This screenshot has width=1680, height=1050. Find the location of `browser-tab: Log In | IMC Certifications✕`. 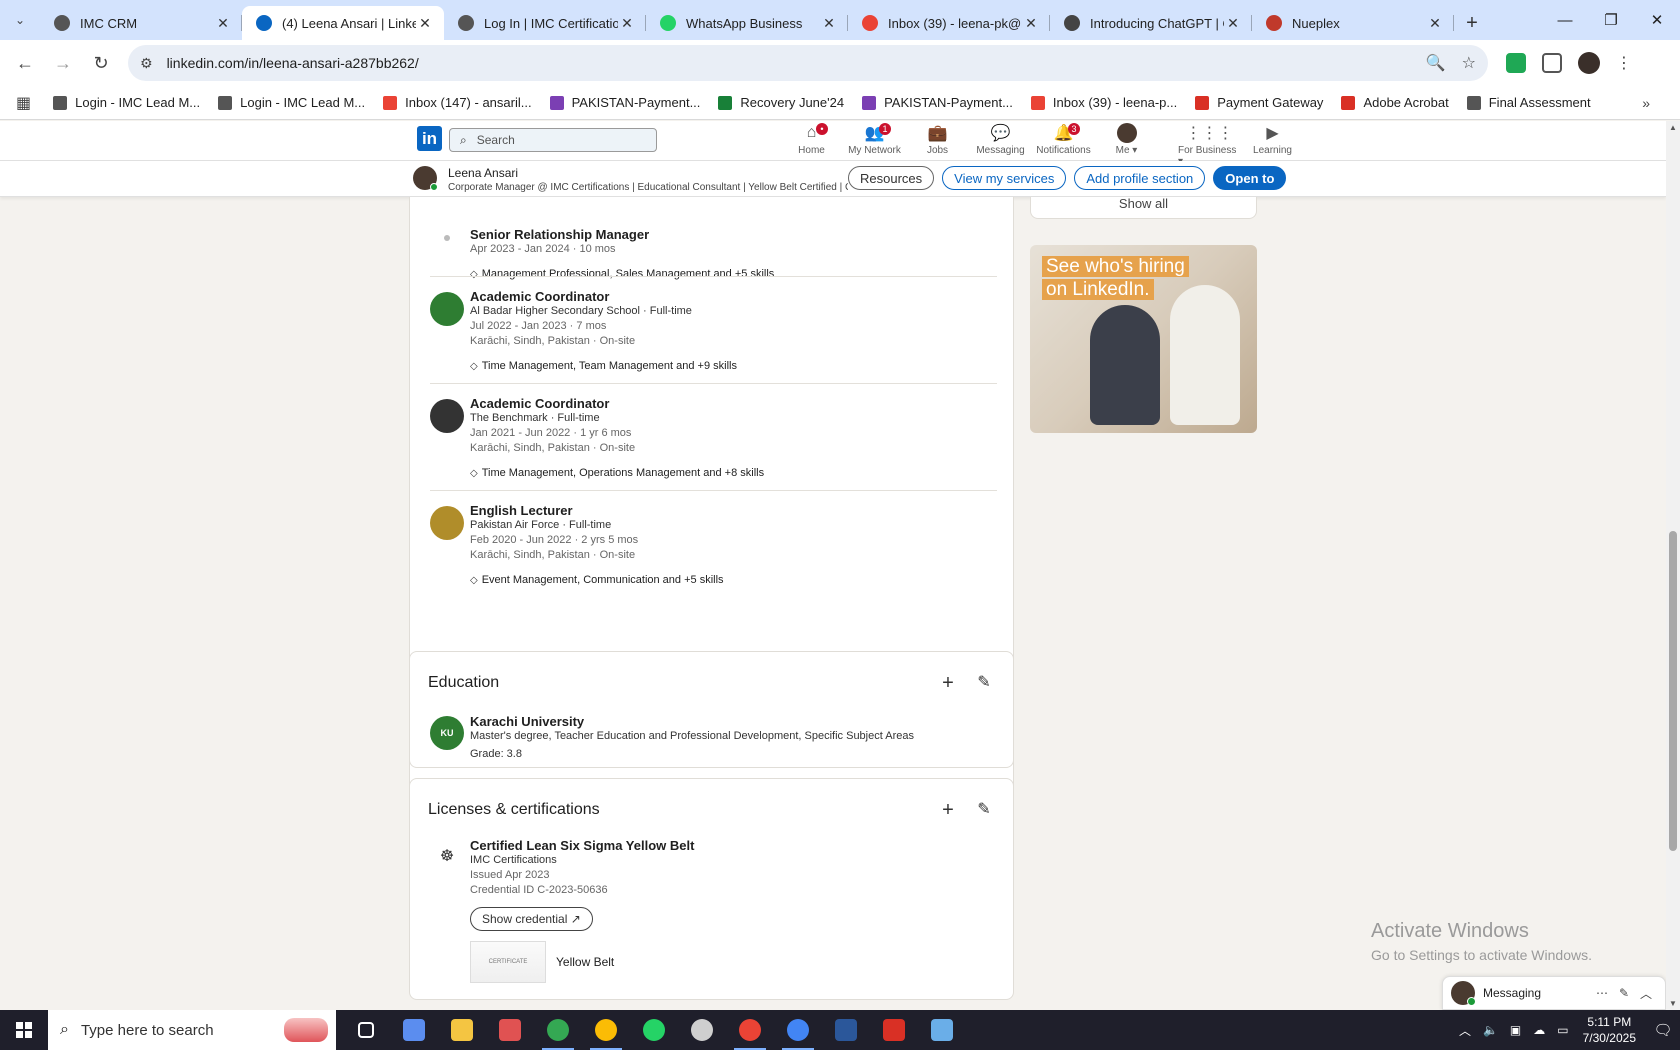

browser-tab: Log In | IMC Certifications✕ is located at coordinates (545, 23).